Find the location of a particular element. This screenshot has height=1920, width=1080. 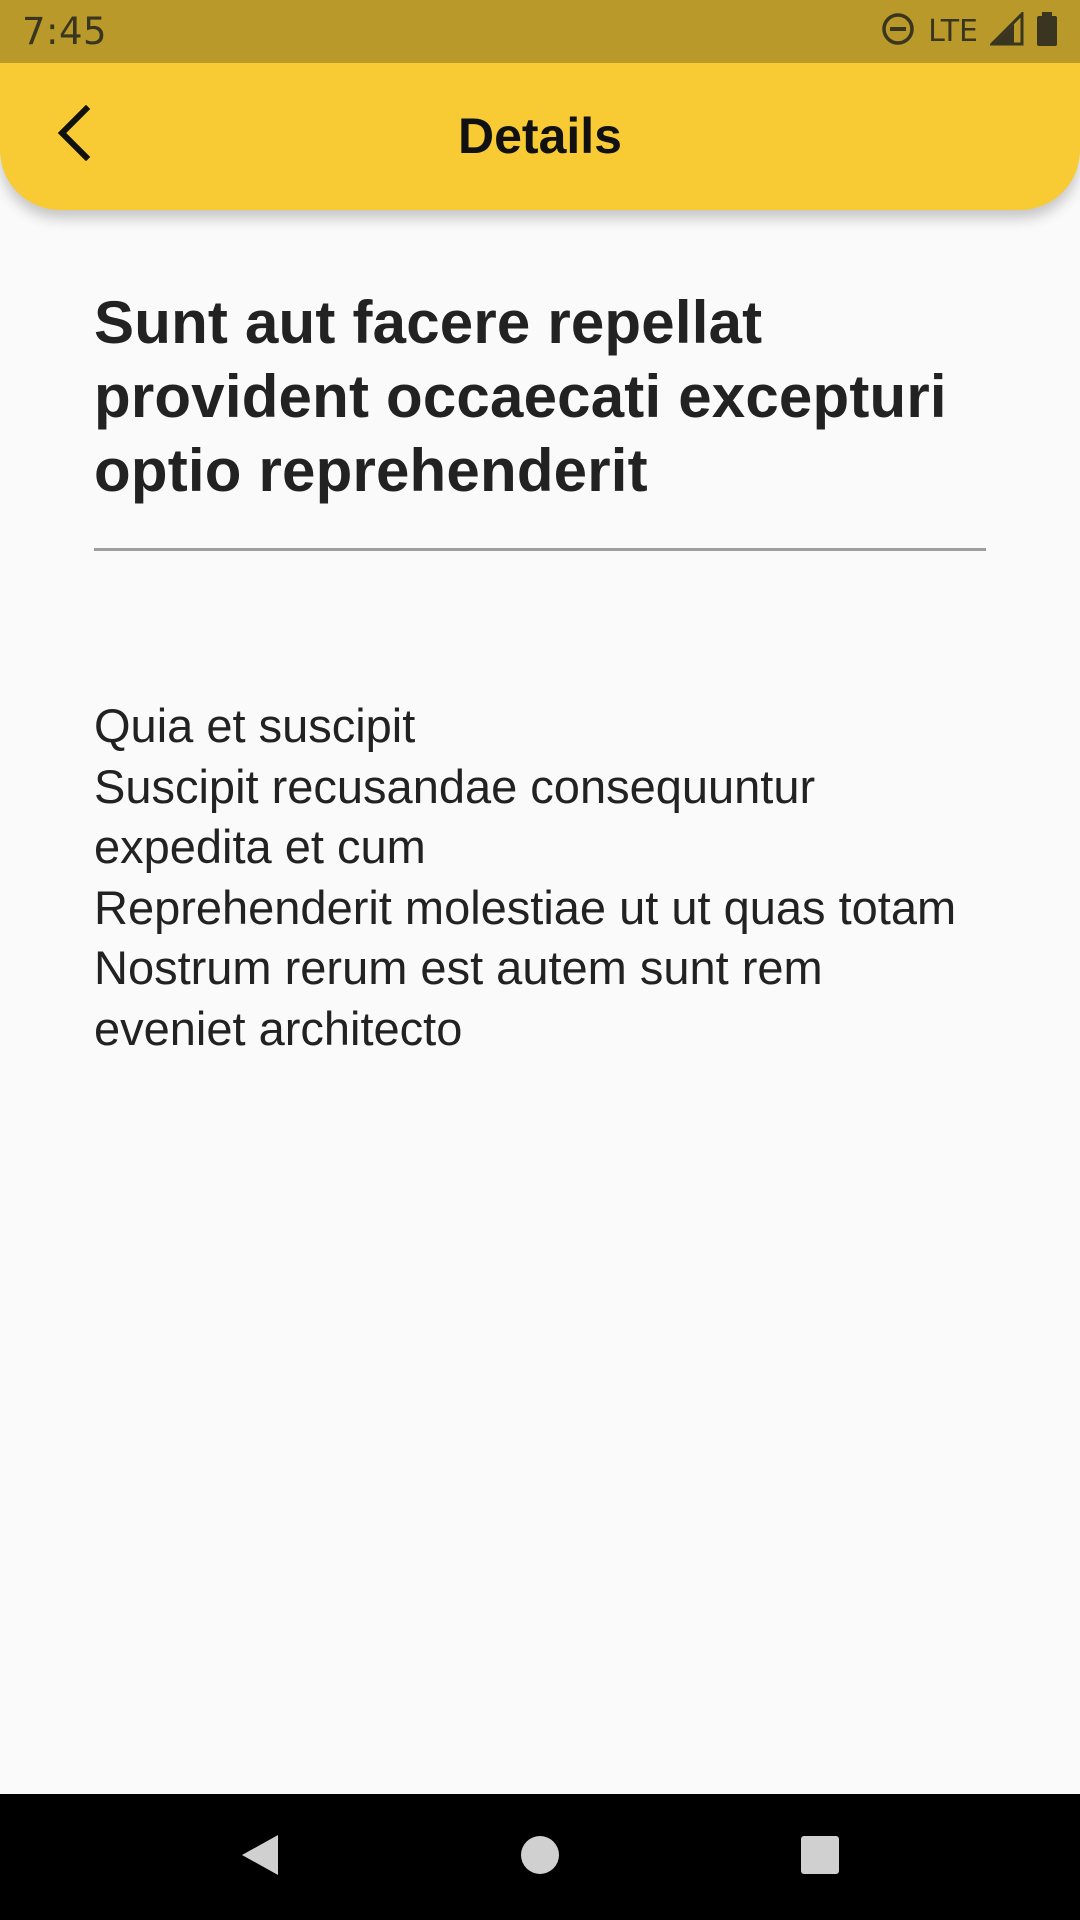

app-bar: Details is located at coordinates (540, 136).